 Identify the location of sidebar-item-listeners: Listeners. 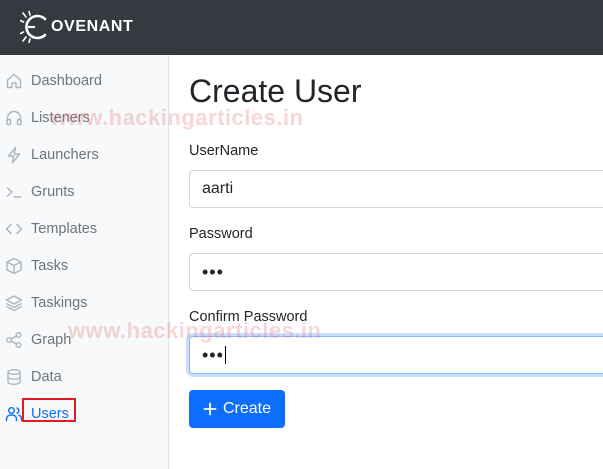
(84, 118).